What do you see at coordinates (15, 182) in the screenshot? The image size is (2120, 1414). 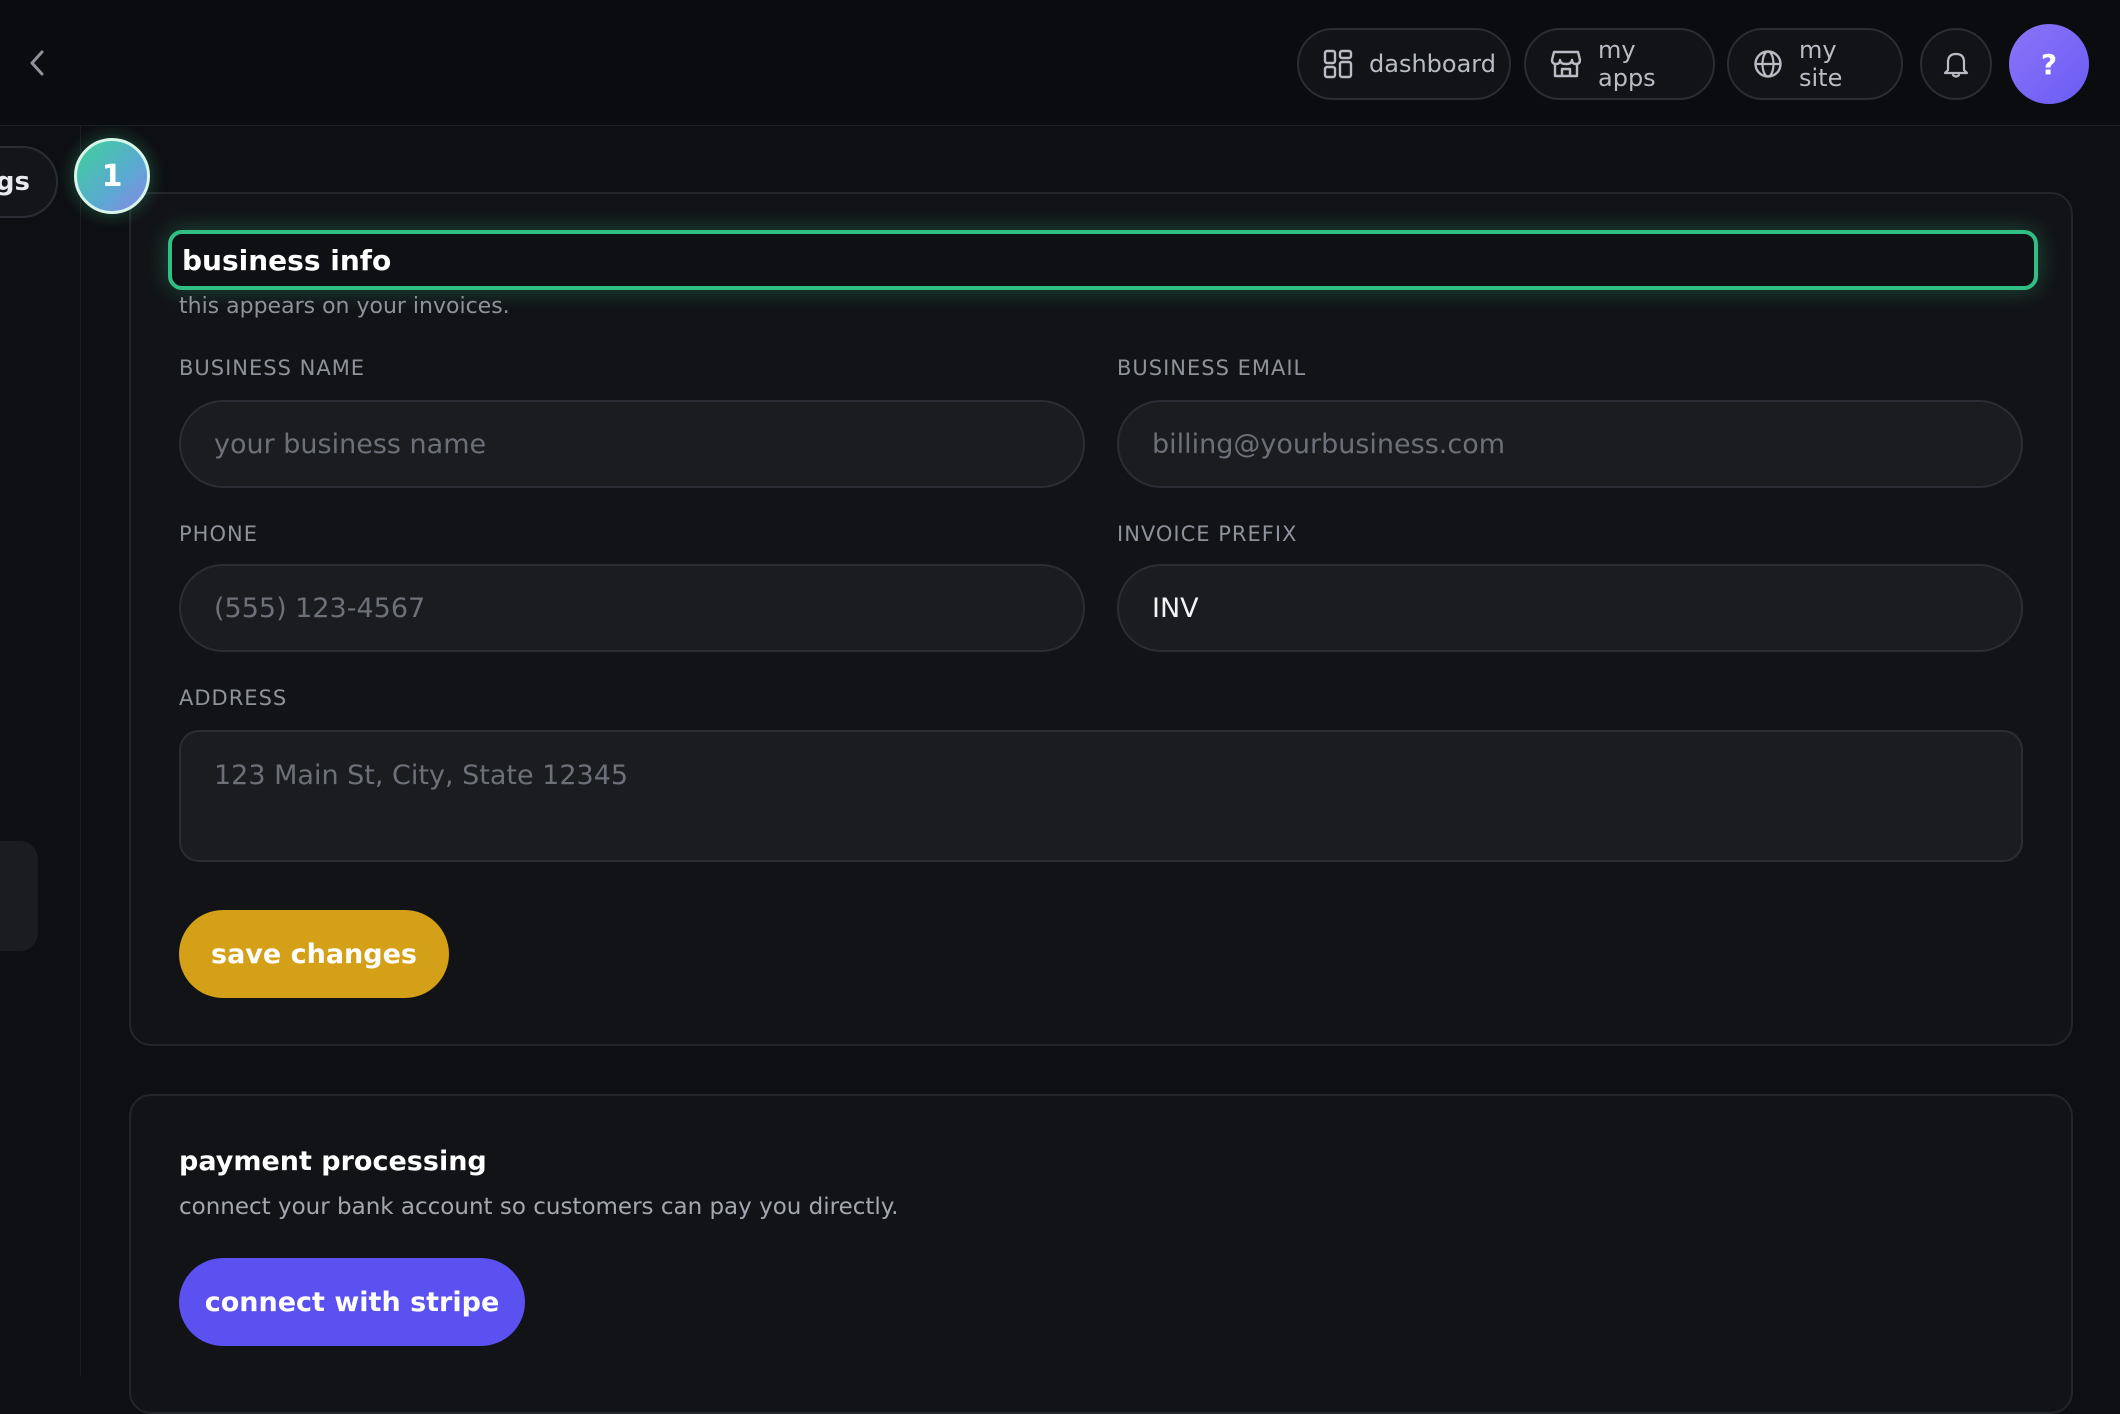 I see `sidebar-item-label: gs` at bounding box center [15, 182].